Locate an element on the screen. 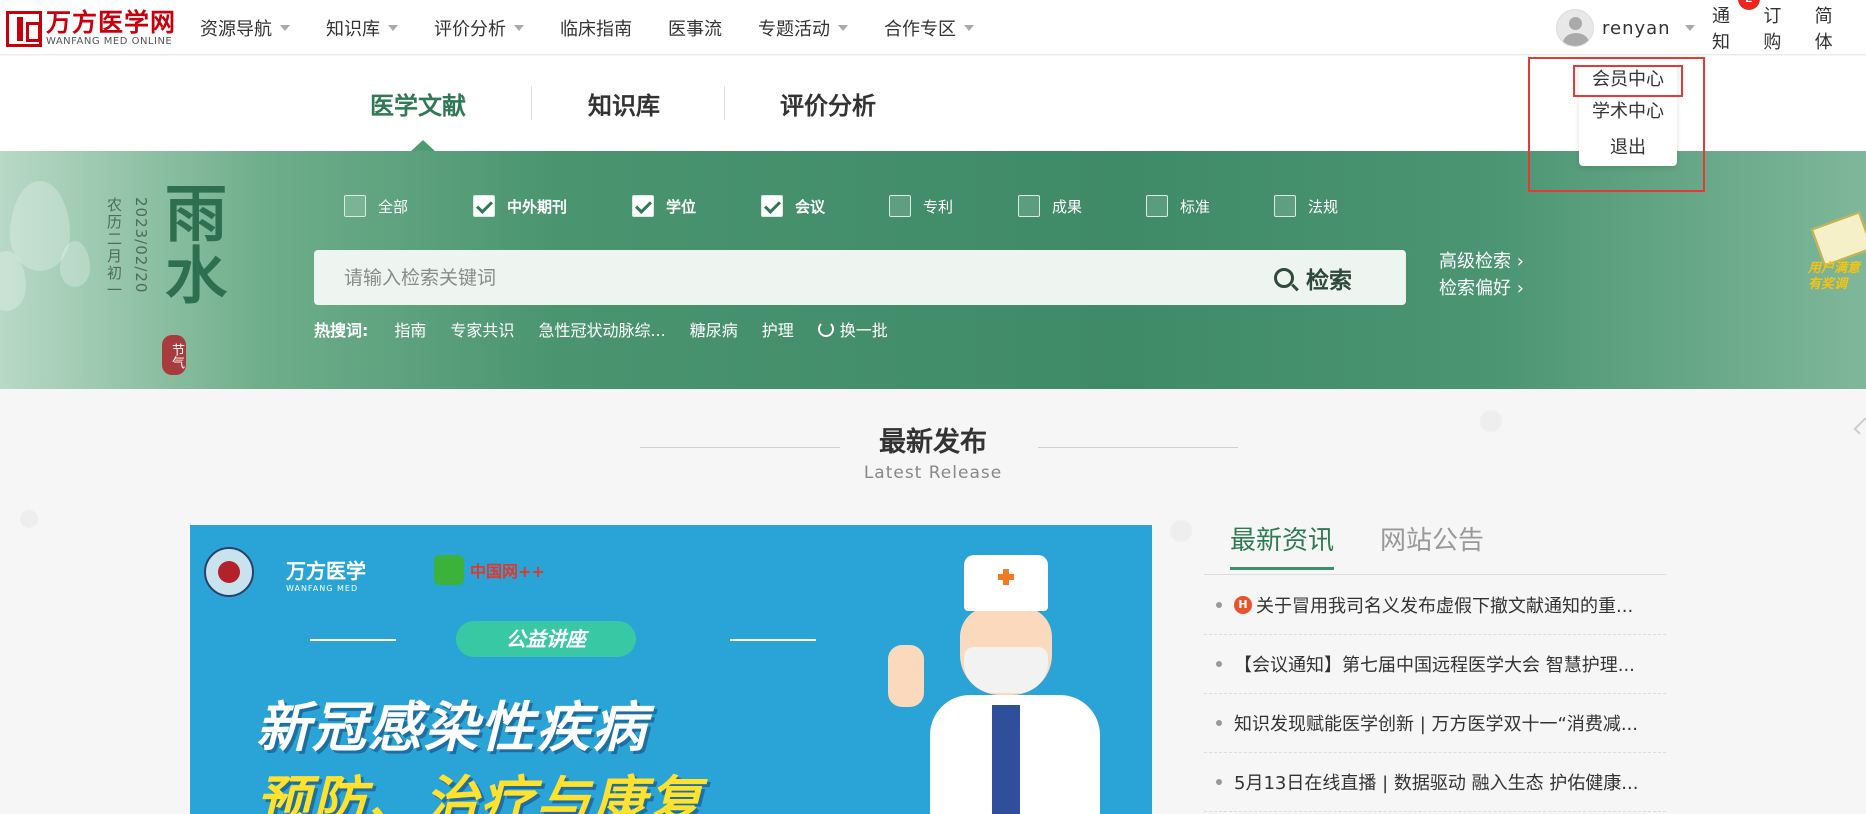 The width and height of the screenshot is (1866, 814). search-icon is located at coordinates (1284, 277).